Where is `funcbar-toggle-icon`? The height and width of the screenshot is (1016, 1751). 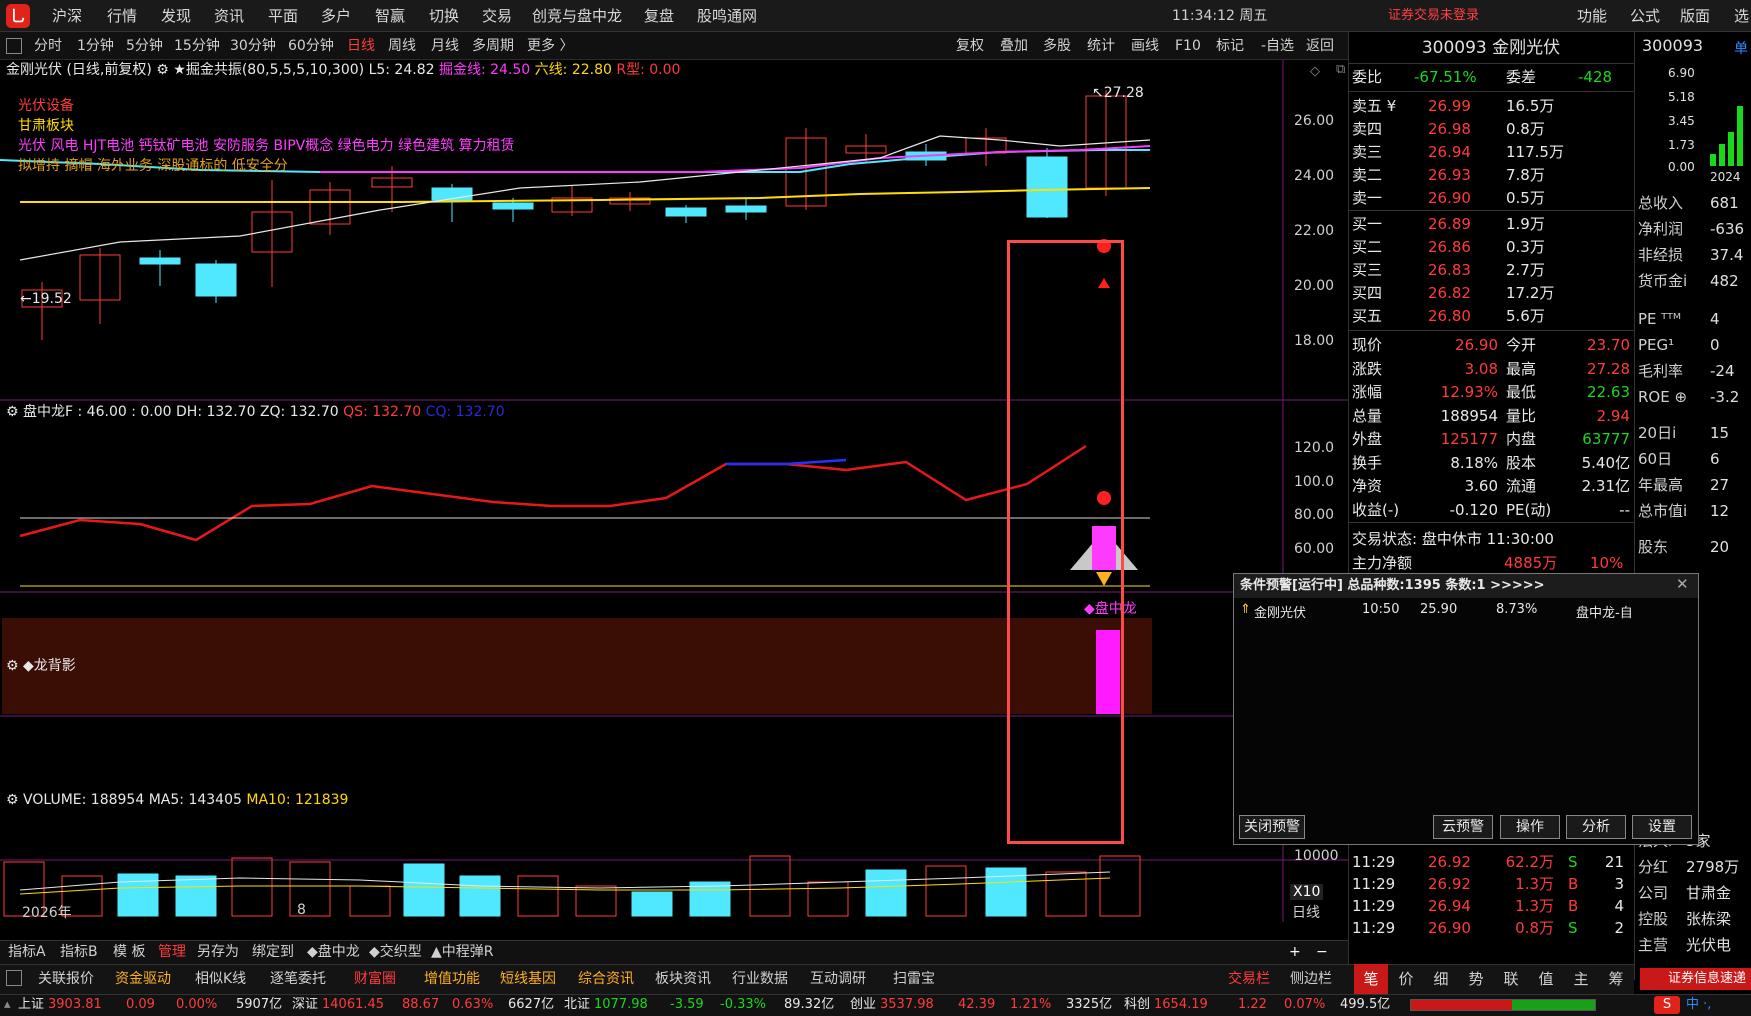
funcbar-toggle-icon is located at coordinates (14, 978).